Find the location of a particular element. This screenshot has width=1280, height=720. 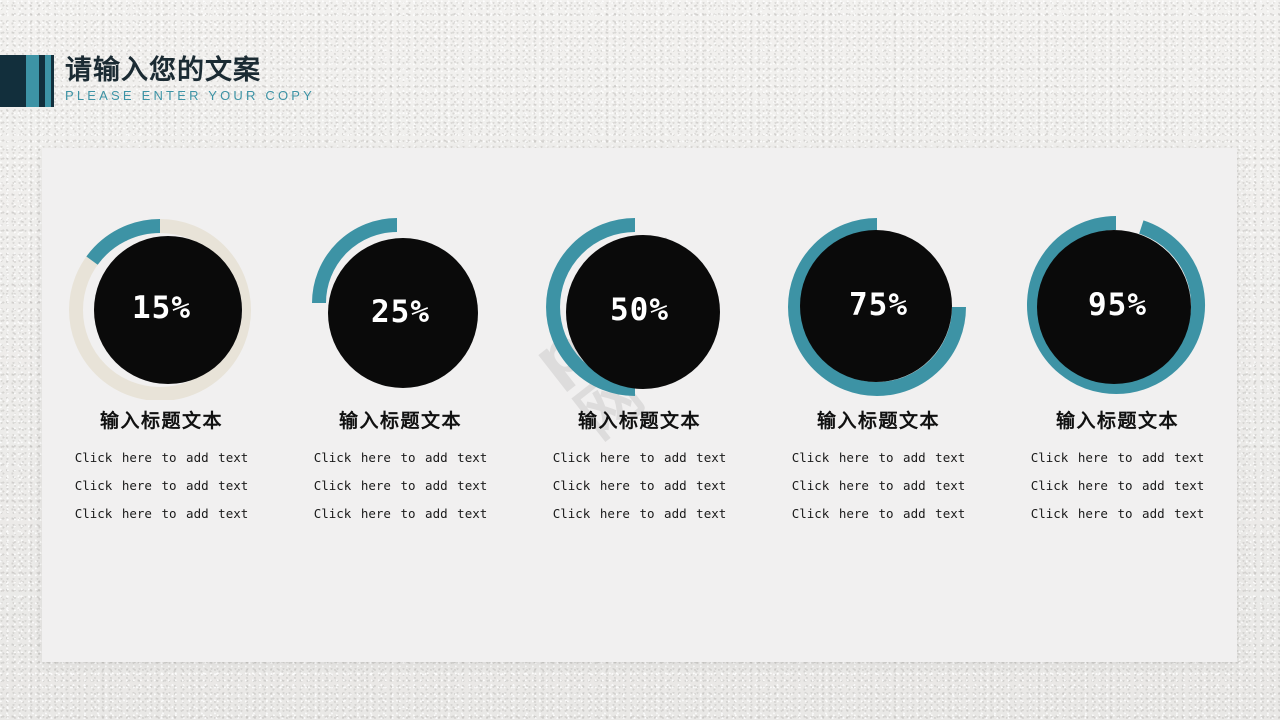

gauge-75: 75% is located at coordinates (879, 297).